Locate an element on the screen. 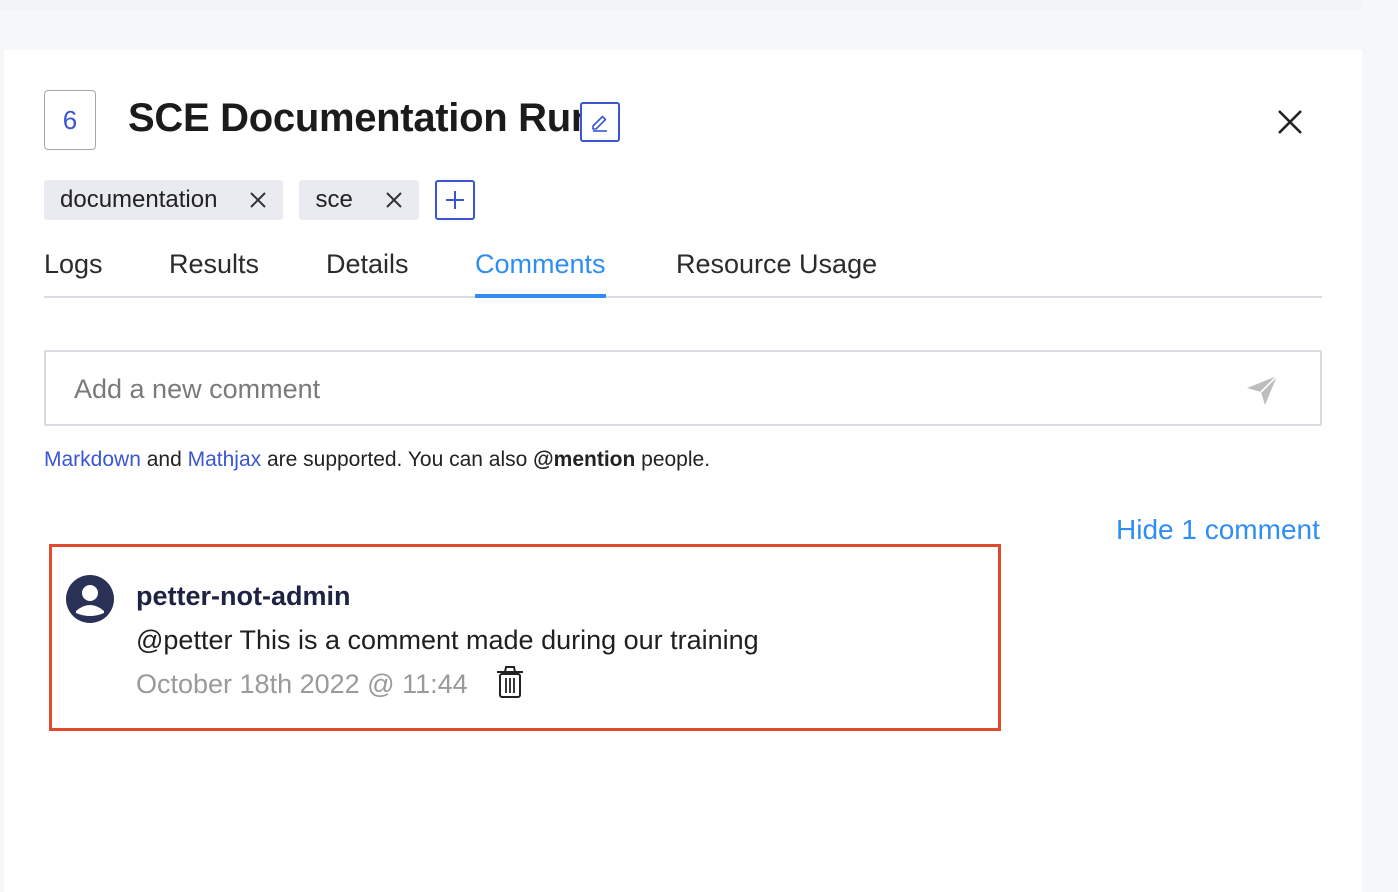 The width and height of the screenshot is (1398, 892). pencil-icon is located at coordinates (599, 123).